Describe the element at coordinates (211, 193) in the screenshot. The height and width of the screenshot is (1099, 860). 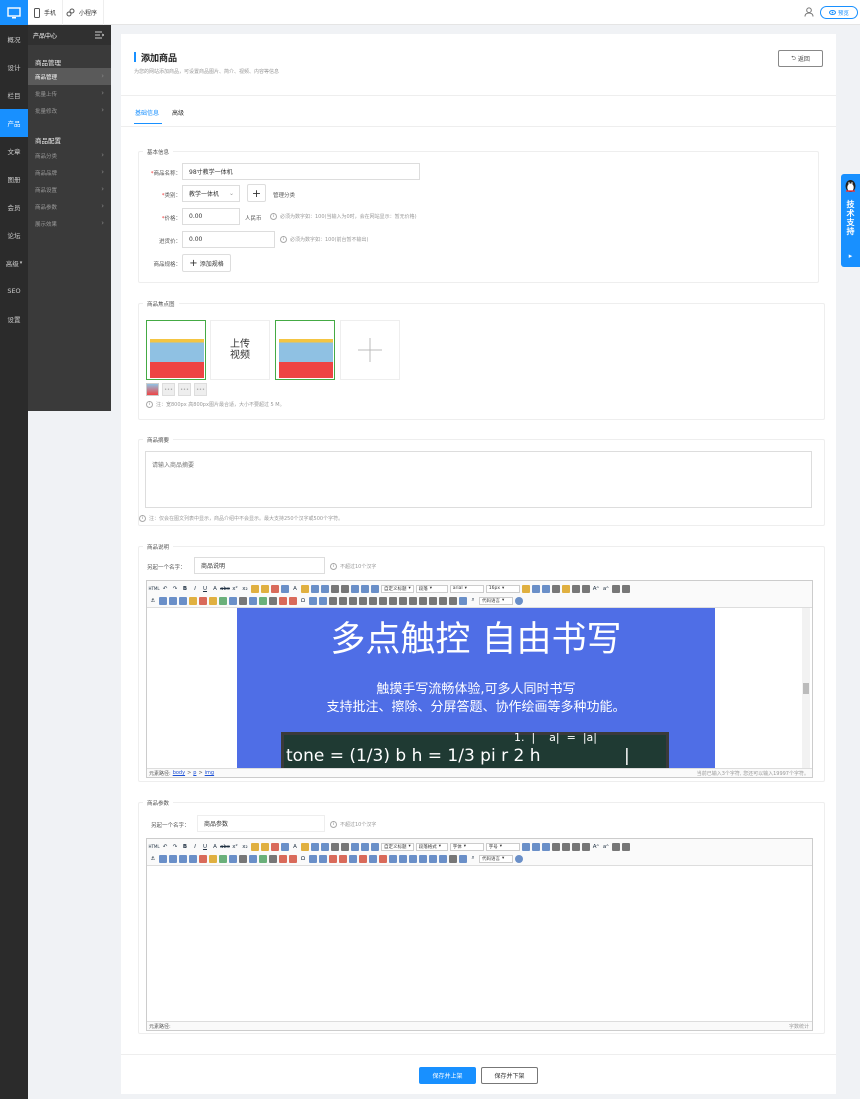
I see `category-select: 教学一体机 ⌄` at that location.